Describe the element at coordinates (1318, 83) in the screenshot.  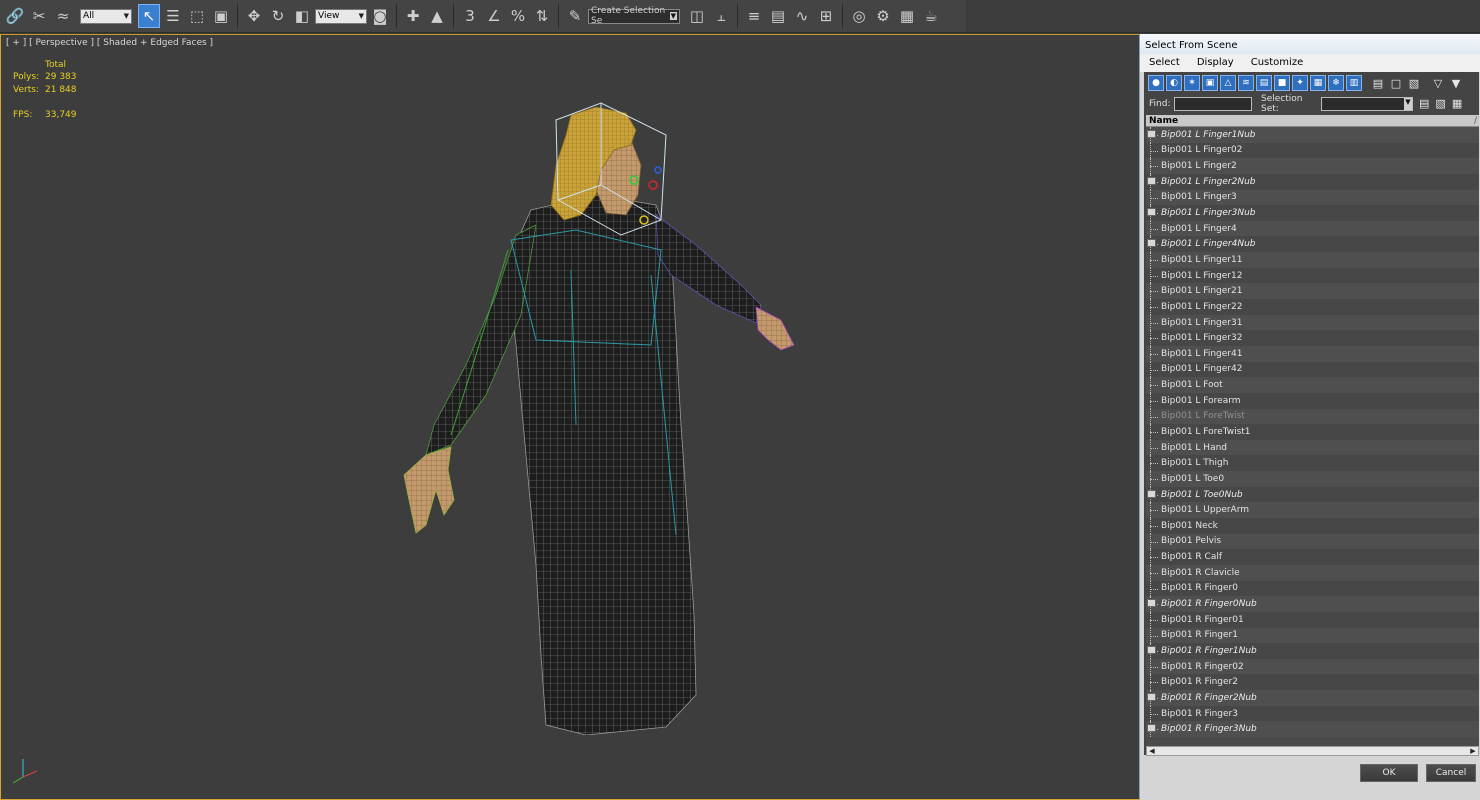
I see `display-containers-icon: ▦` at that location.